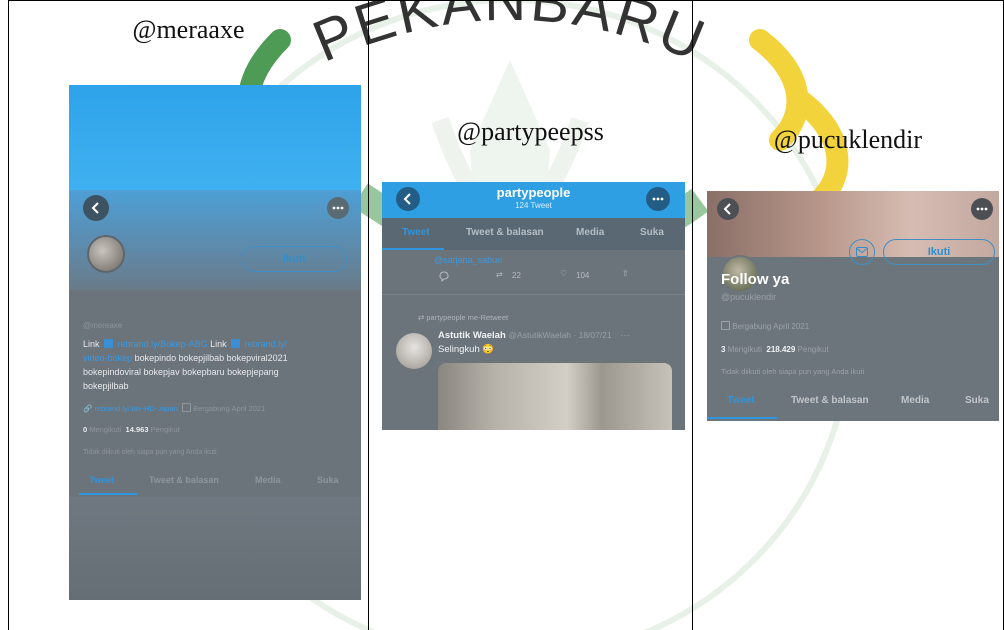 The image size is (1004, 630). I want to click on username: @mereaxe, so click(103, 325).